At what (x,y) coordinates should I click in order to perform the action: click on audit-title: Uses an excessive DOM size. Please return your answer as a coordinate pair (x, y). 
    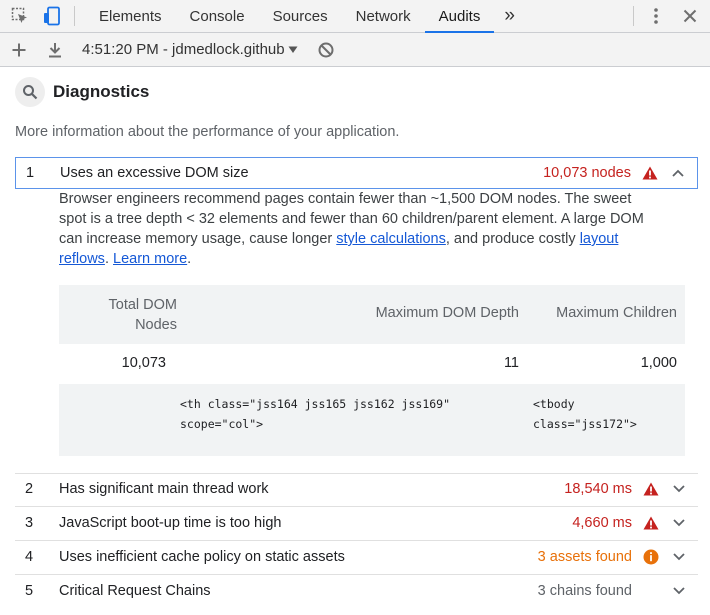
    Looking at the image, I should click on (154, 173).